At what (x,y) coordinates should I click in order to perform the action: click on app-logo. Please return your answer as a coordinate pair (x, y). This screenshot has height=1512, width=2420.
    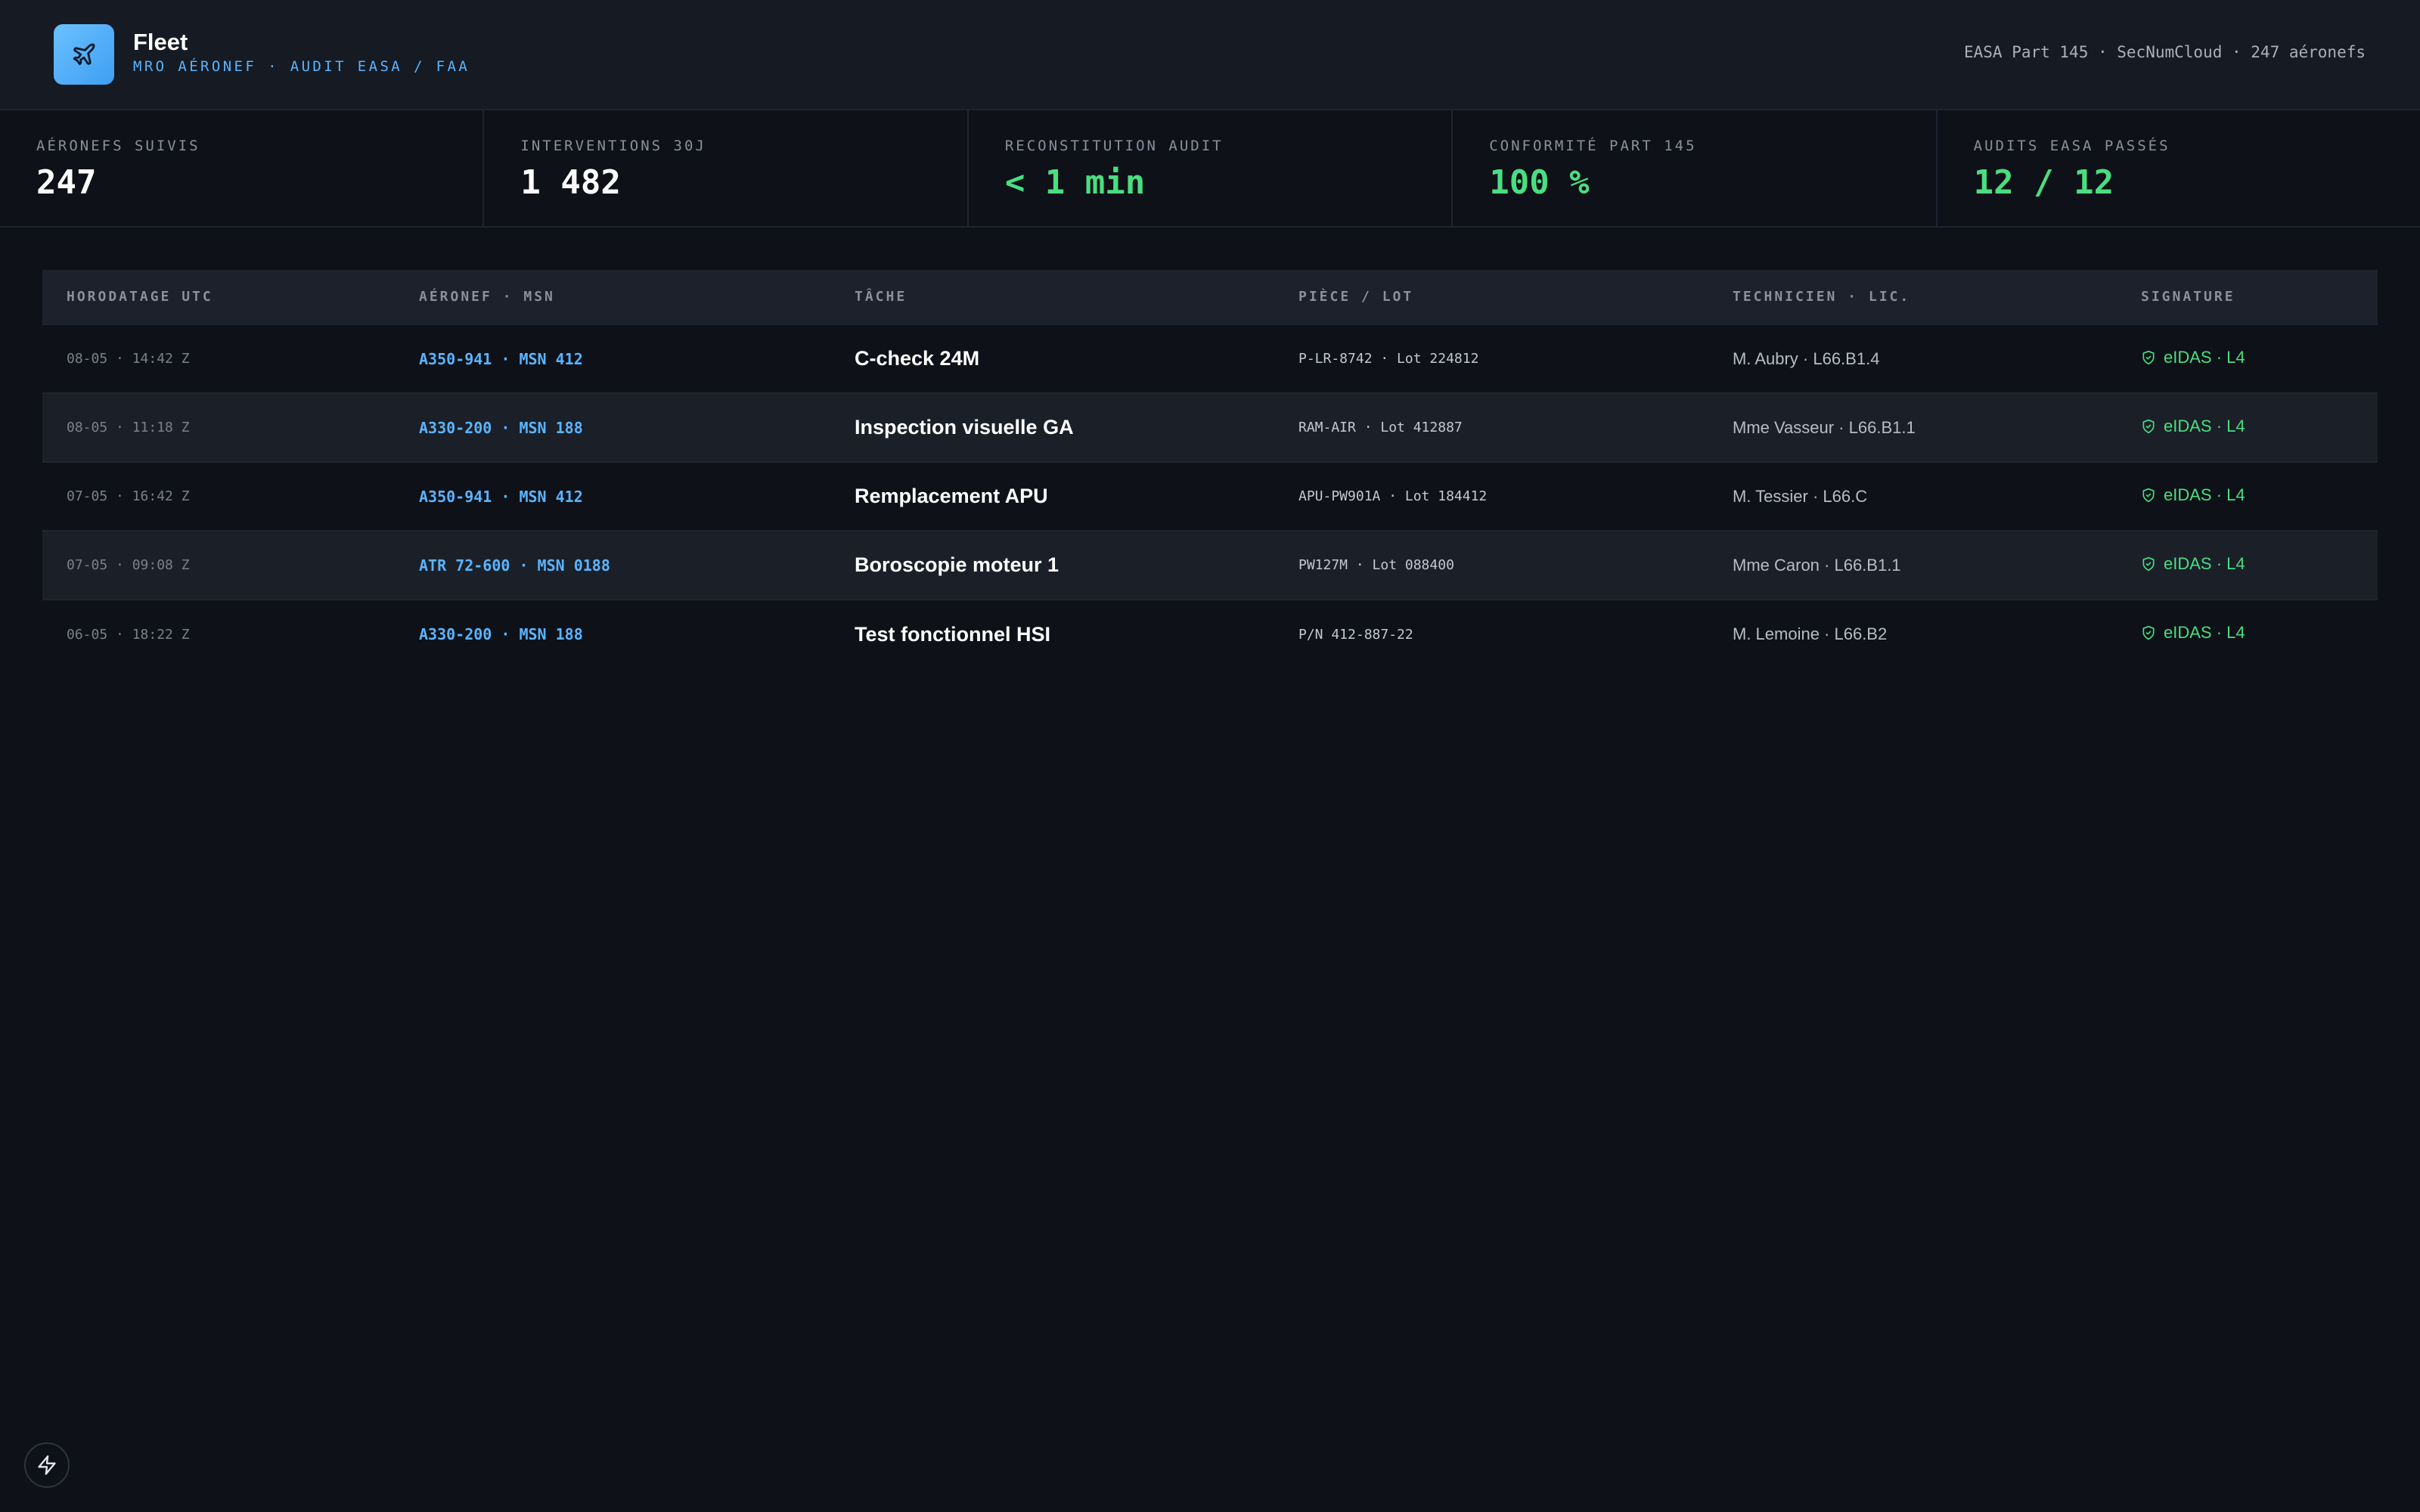
    Looking at the image, I should click on (84, 54).